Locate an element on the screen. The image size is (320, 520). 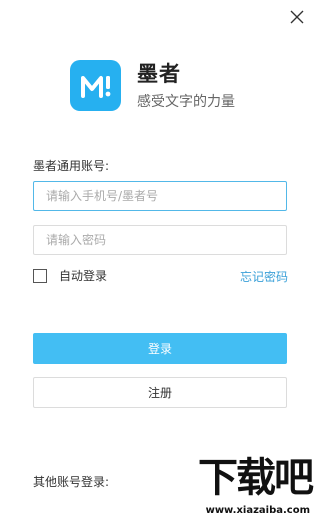
auto-login-toggle: 自动登录 is located at coordinates (70, 275).